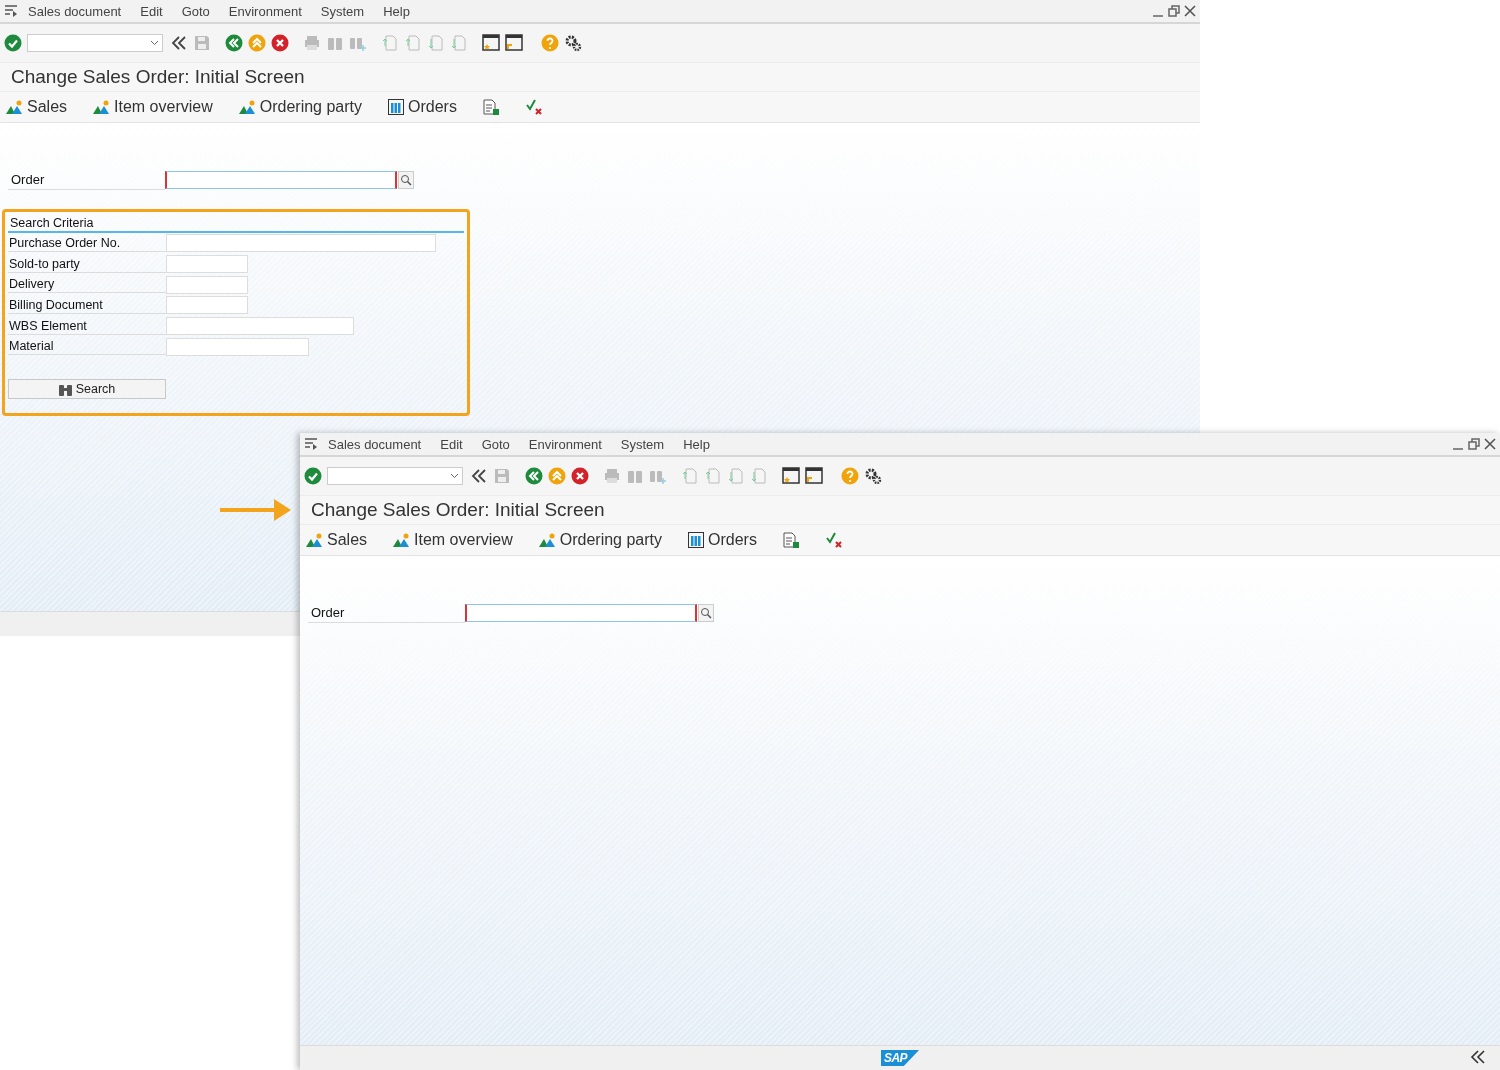 The height and width of the screenshot is (1070, 1500). What do you see at coordinates (256, 510) in the screenshot?
I see `arrow-icon` at bounding box center [256, 510].